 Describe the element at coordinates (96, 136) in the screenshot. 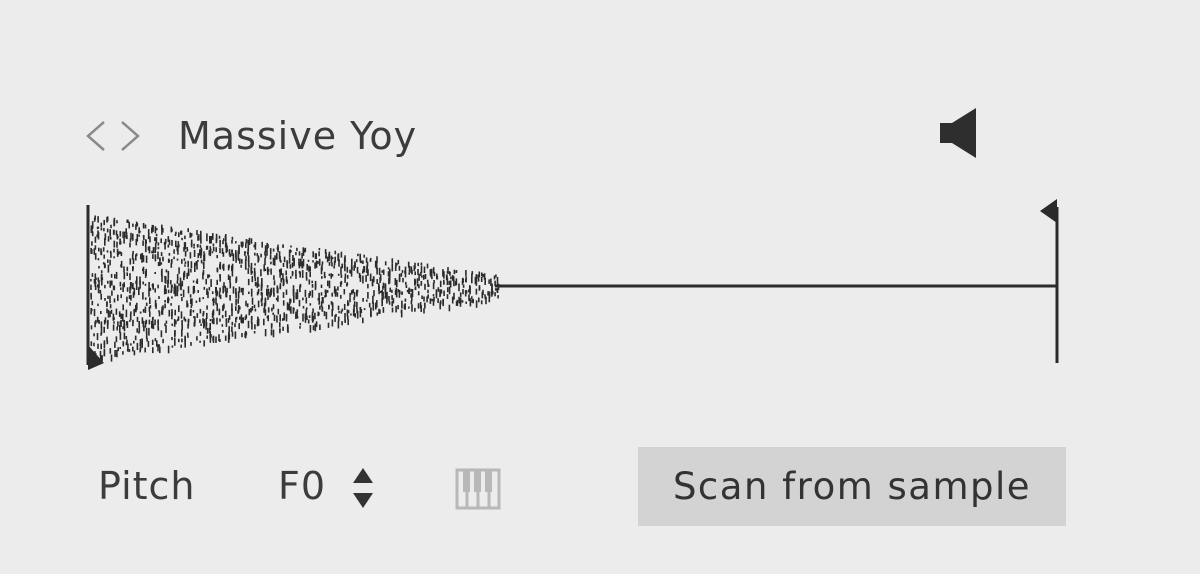

I see `chevron-left-icon` at that location.